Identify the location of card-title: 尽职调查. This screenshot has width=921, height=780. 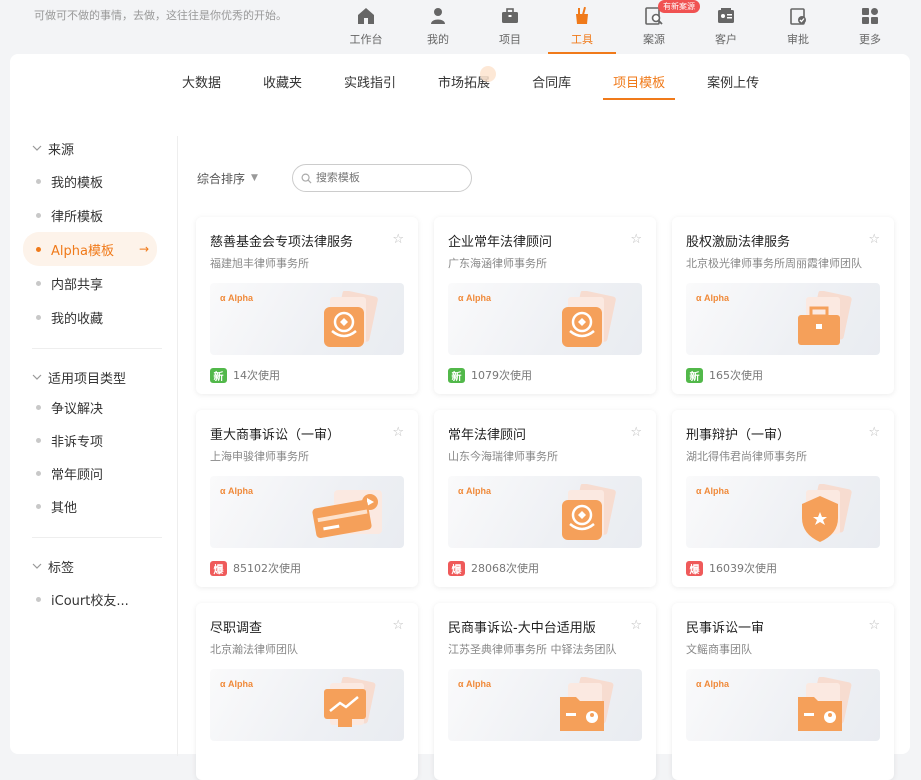
(236, 628).